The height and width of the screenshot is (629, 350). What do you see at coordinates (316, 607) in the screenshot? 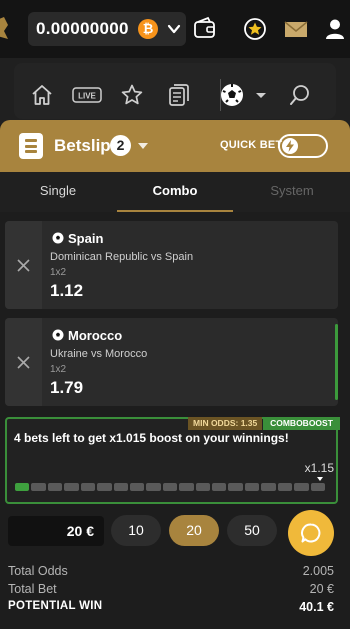
I see `potential-win-value: 40.1 €` at bounding box center [316, 607].